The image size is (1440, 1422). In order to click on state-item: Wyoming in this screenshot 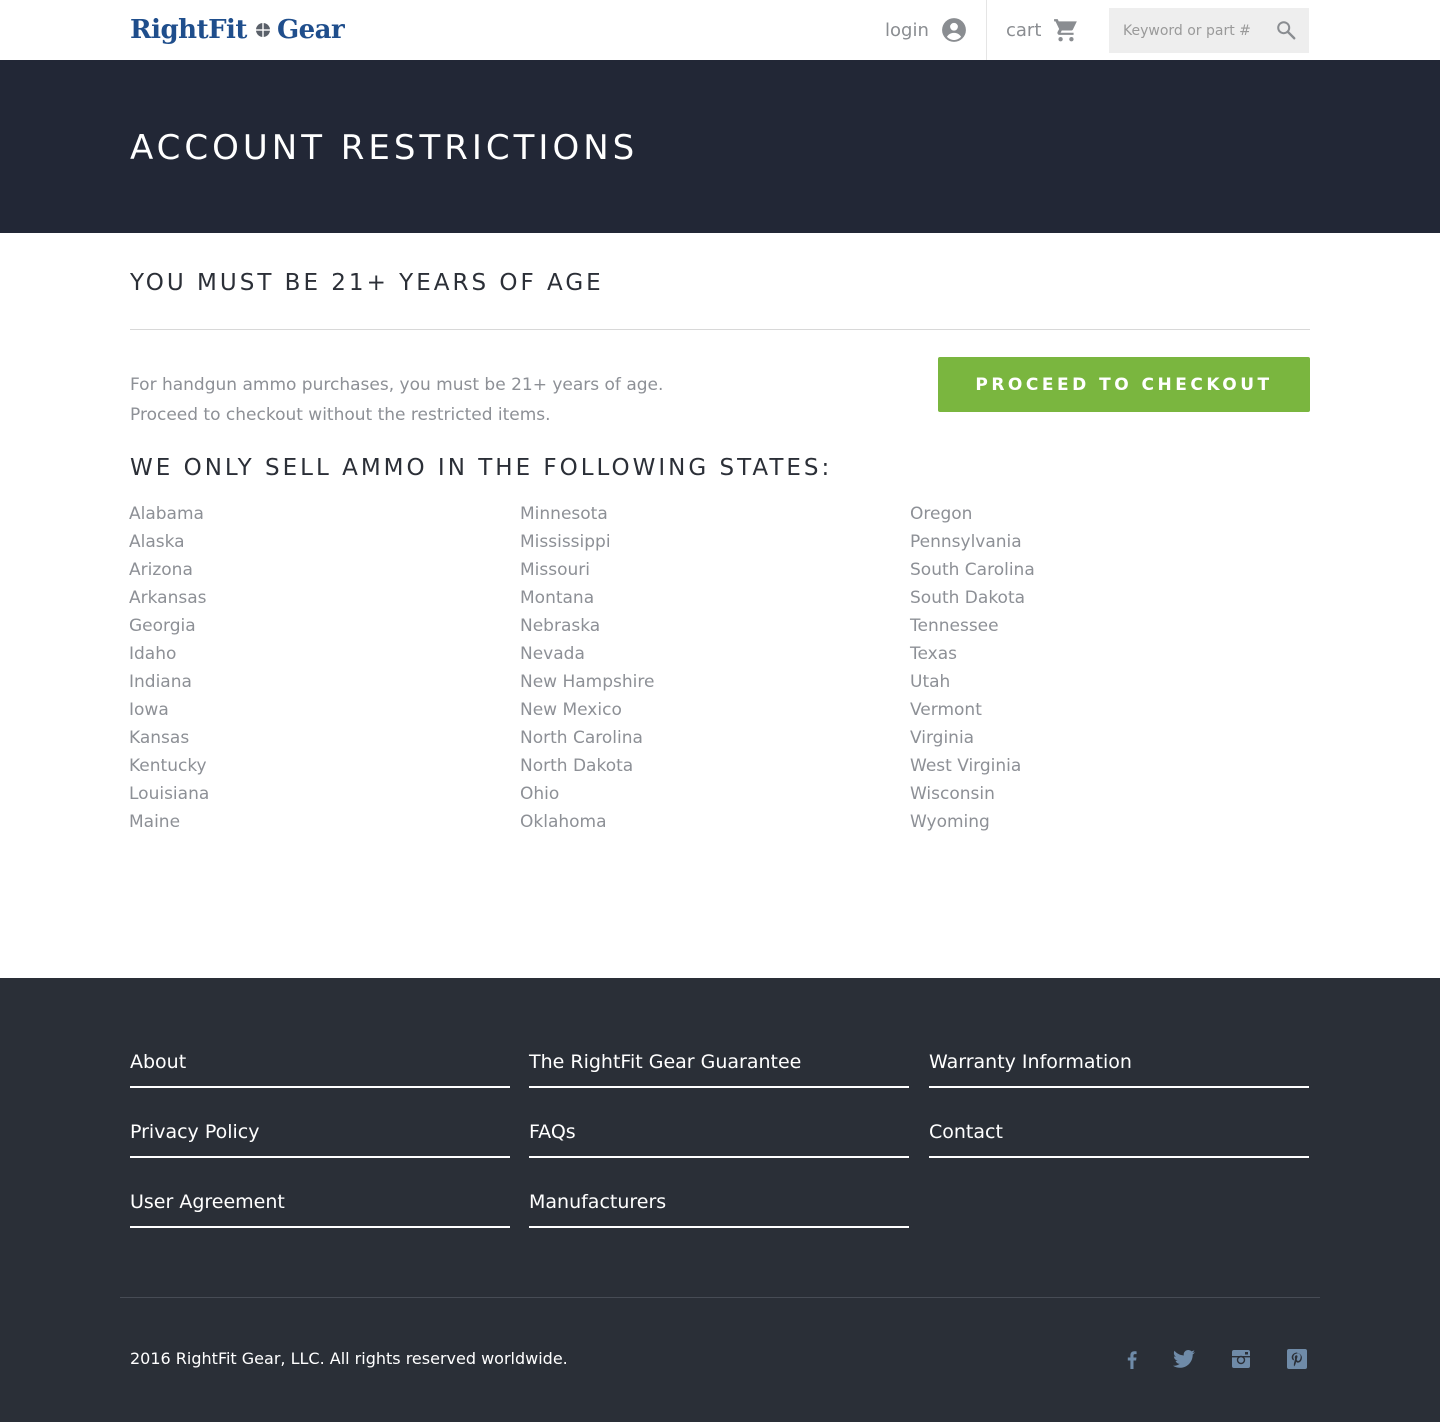, I will do `click(950, 822)`.